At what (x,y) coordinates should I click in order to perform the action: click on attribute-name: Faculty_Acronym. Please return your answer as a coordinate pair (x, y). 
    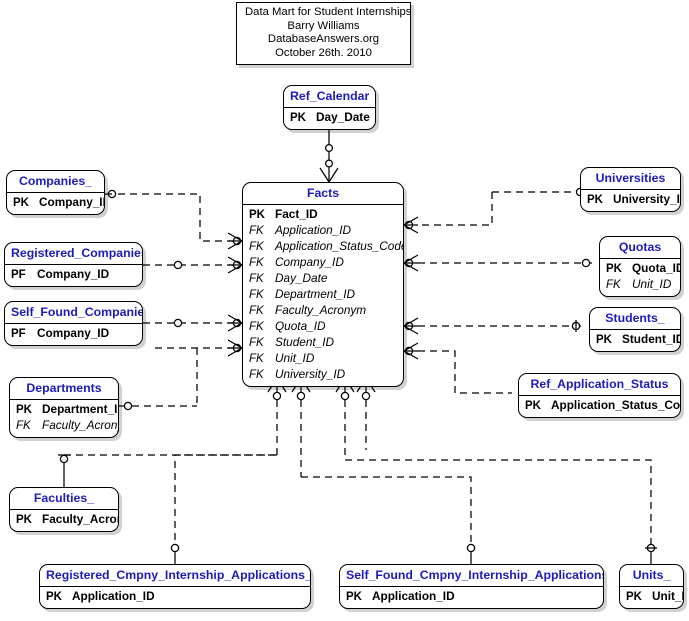
    Looking at the image, I should click on (321, 310).